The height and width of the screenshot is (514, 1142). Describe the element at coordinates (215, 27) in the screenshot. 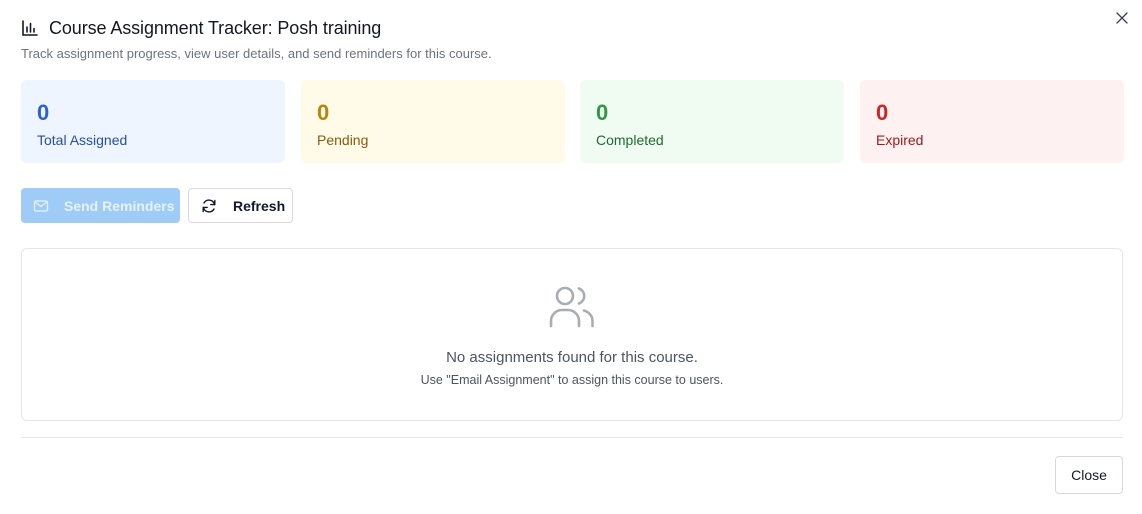

I see `dialog-title: Course Assignment Tracker: Posh training` at that location.